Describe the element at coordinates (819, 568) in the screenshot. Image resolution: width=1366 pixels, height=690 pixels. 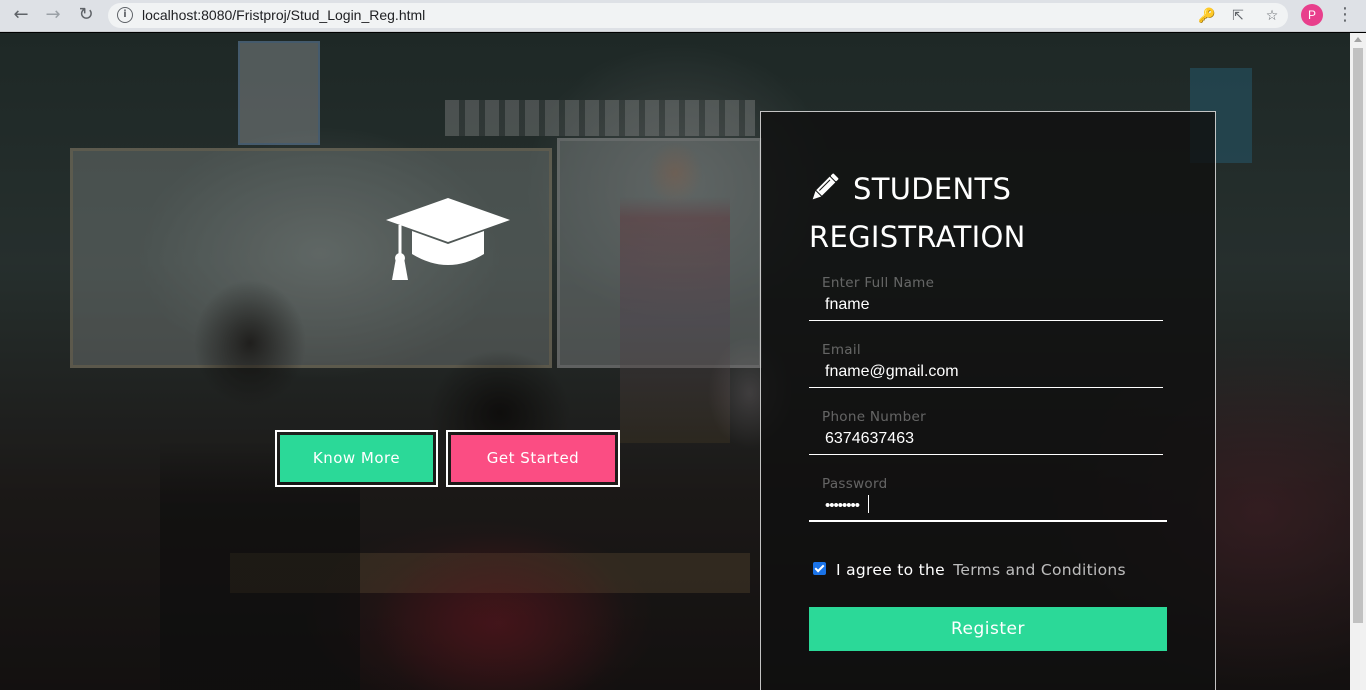
I see `agree-checkbox` at that location.